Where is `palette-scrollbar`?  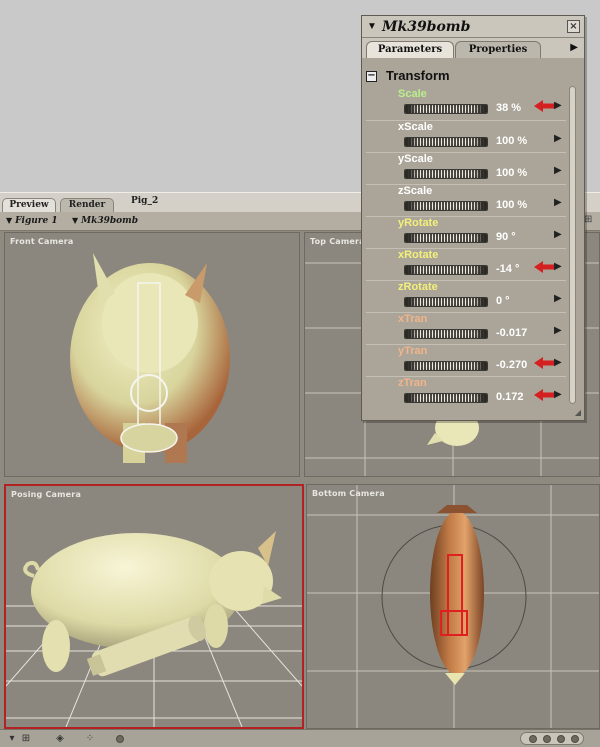 palette-scrollbar is located at coordinates (572, 245).